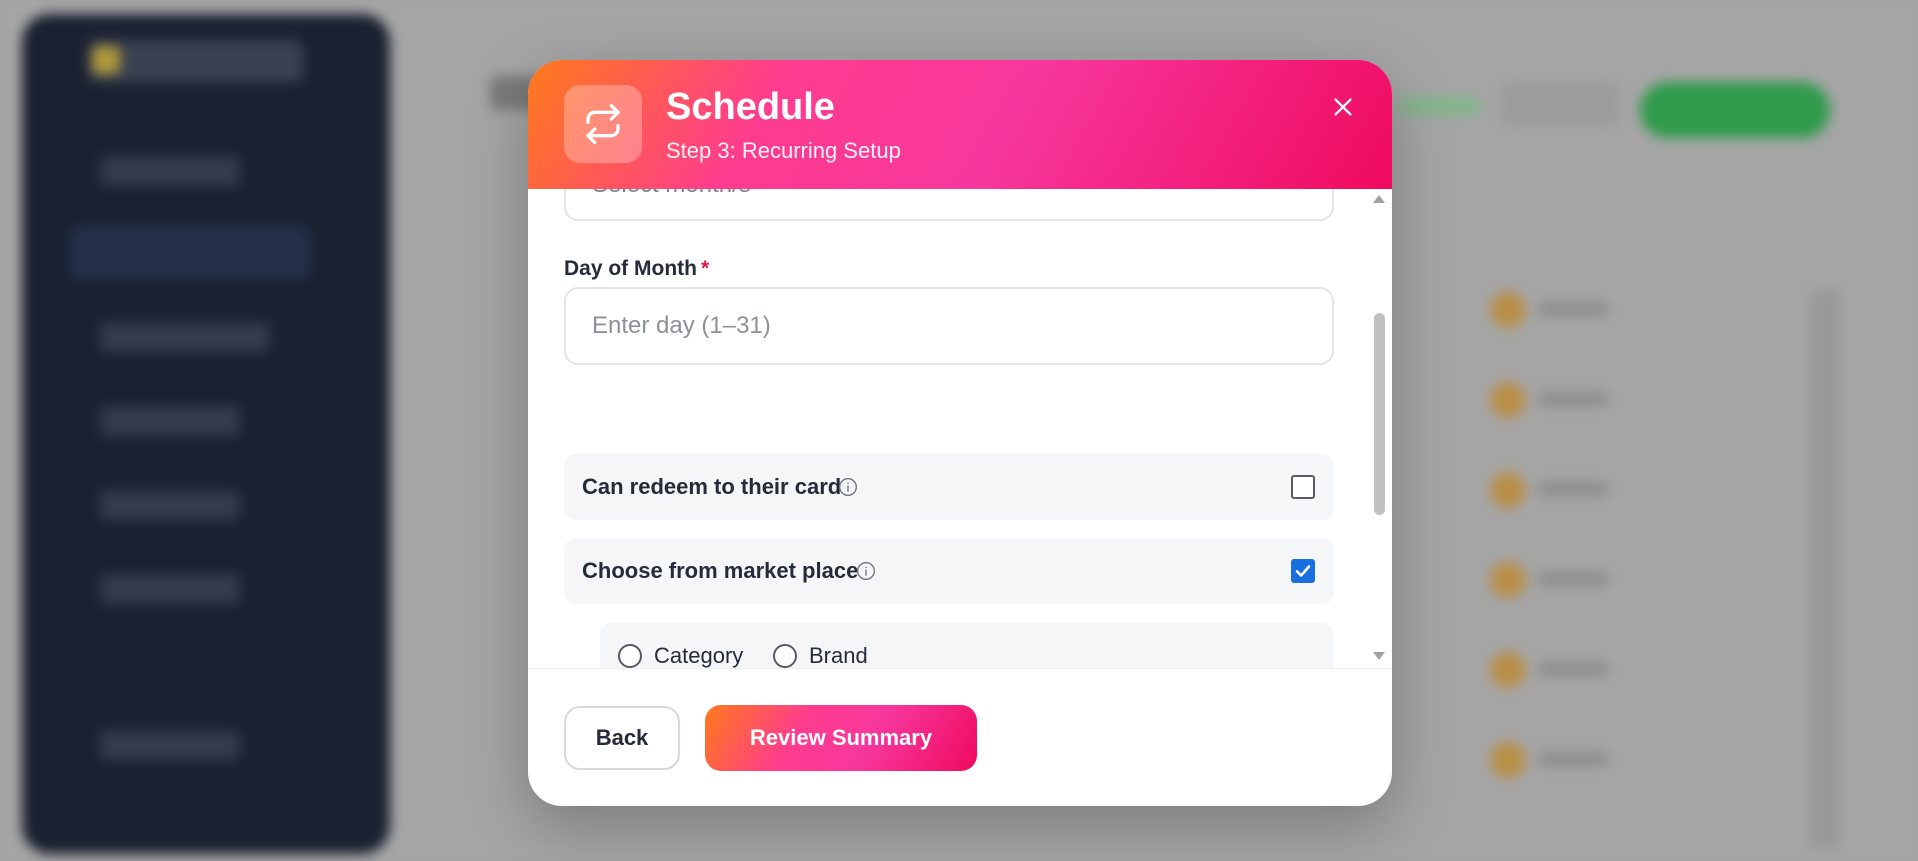 Image resolution: width=1918 pixels, height=861 pixels. I want to click on close-icon, so click(1343, 107).